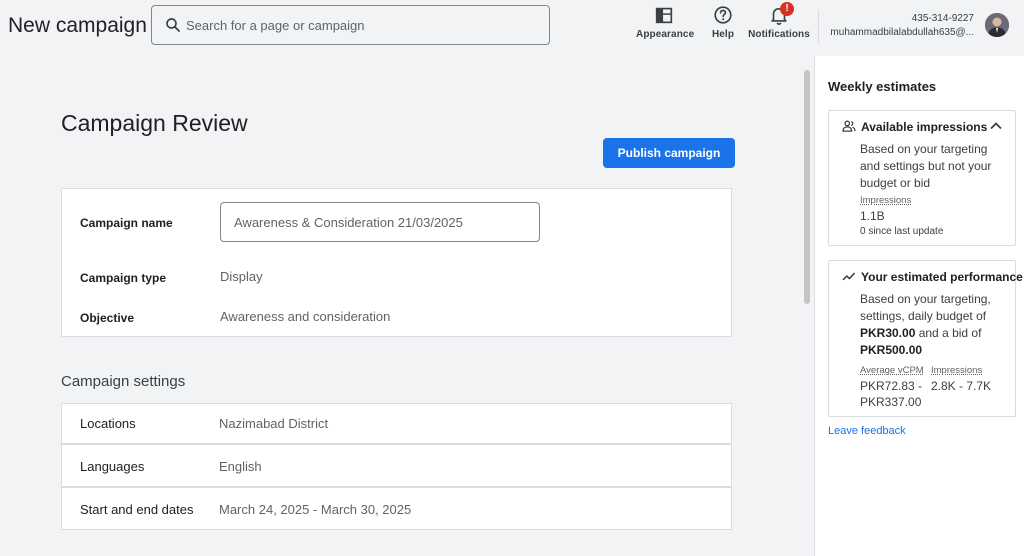 The height and width of the screenshot is (556, 1024). Describe the element at coordinates (957, 370) in the screenshot. I see `performance-impressions-label: Impressions` at that location.